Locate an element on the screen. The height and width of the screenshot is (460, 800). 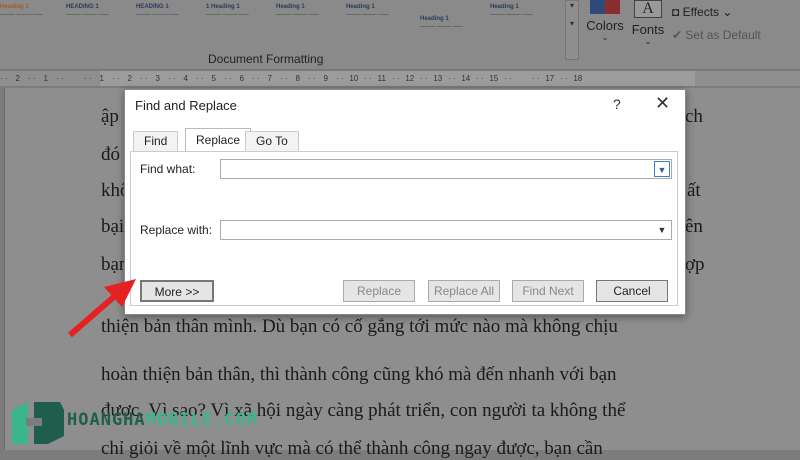
ruler-label: 9 is located at coordinates (325, 78).